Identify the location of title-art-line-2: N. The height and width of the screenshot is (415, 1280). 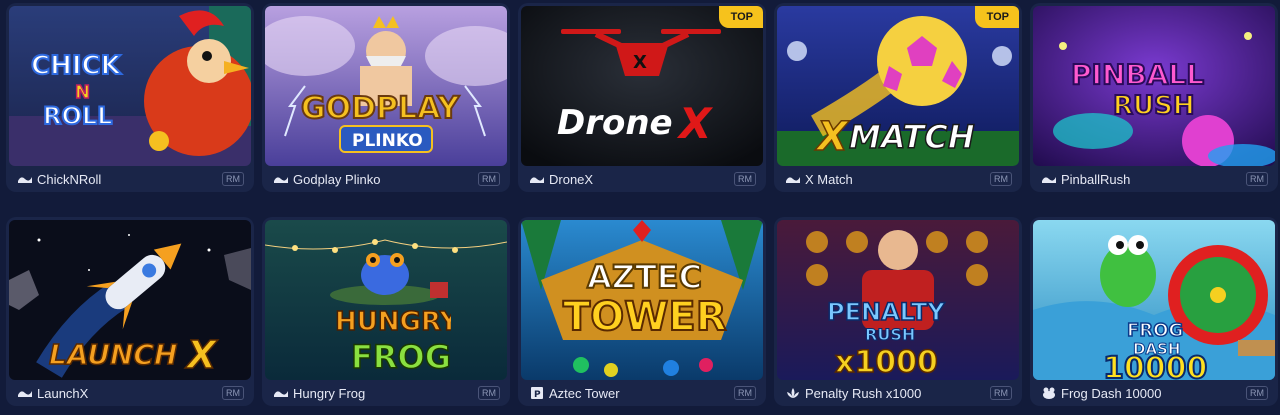
(82, 92).